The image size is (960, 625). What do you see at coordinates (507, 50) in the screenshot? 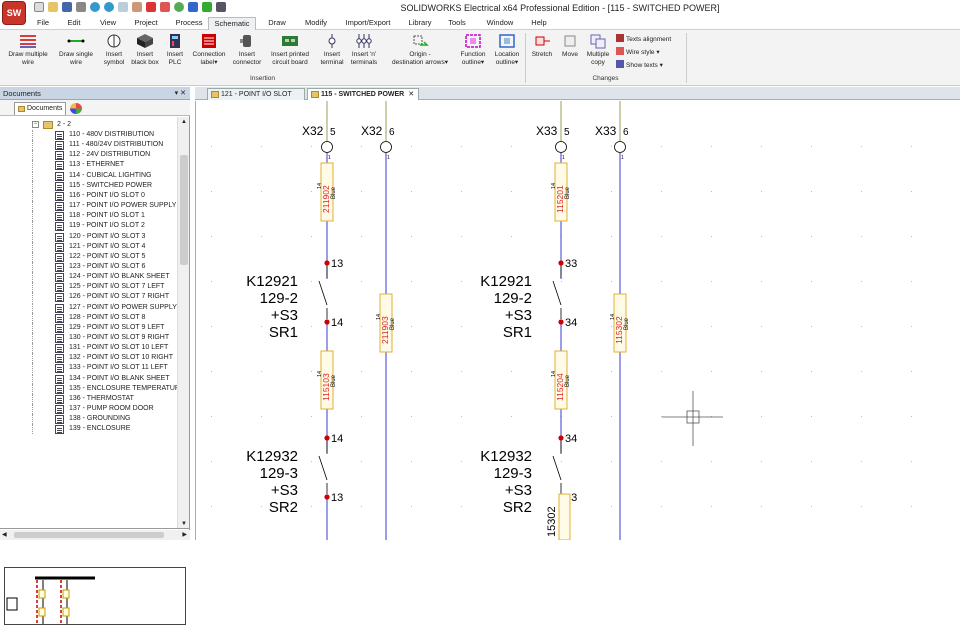
I see `location-outline-button: Location outline▾` at bounding box center [507, 50].